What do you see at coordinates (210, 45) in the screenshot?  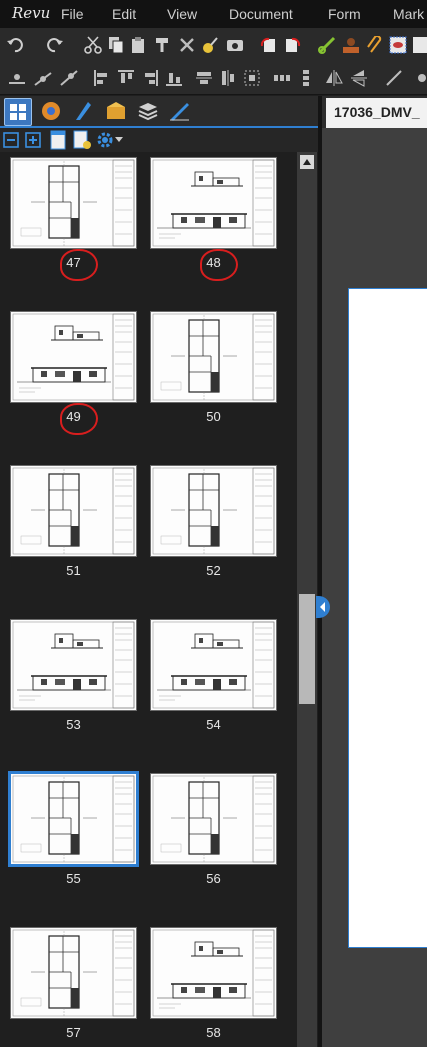 I see `stamp-icon` at bounding box center [210, 45].